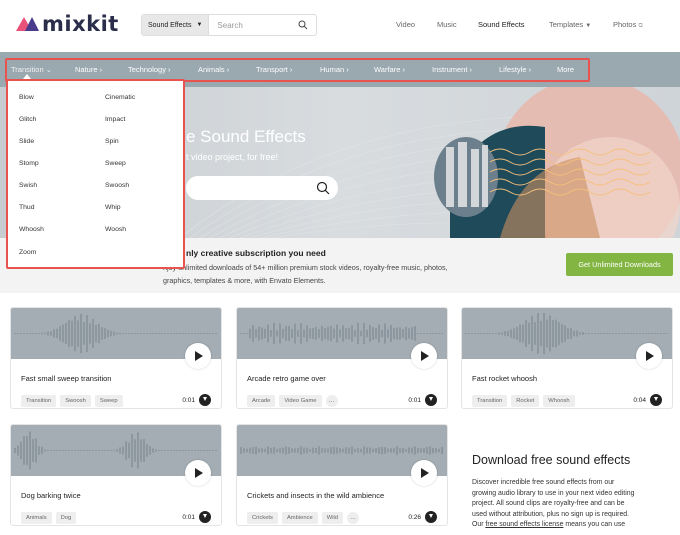 The width and height of the screenshot is (680, 535). Describe the element at coordinates (559, 401) in the screenshot. I see `tag: Whoosh` at that location.